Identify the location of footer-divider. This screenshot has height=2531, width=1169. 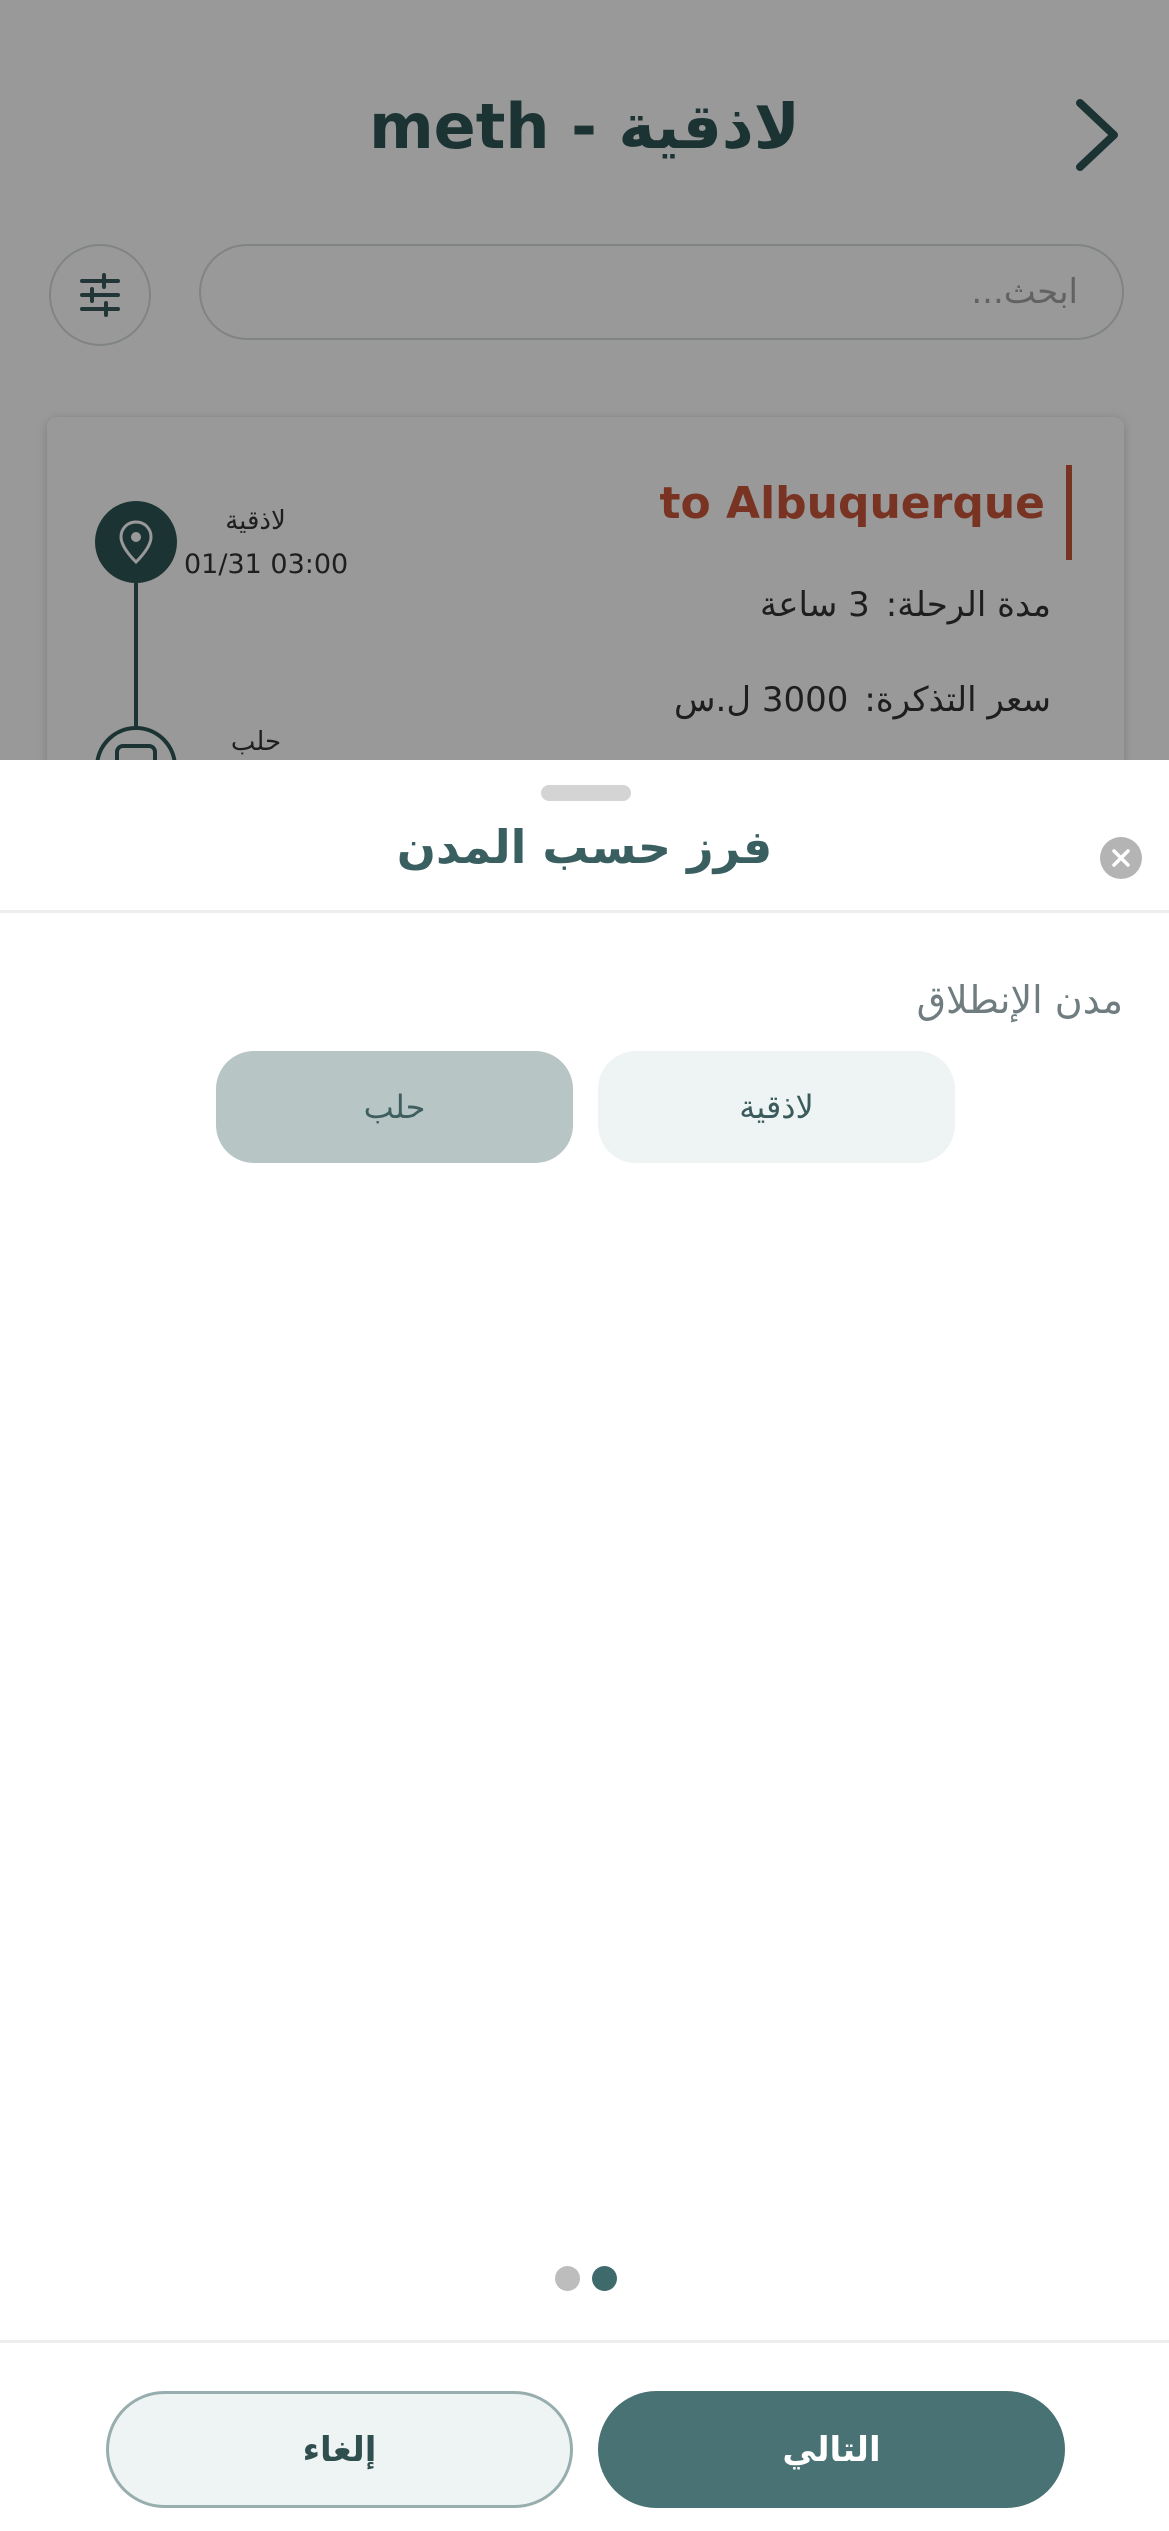
(584, 2341).